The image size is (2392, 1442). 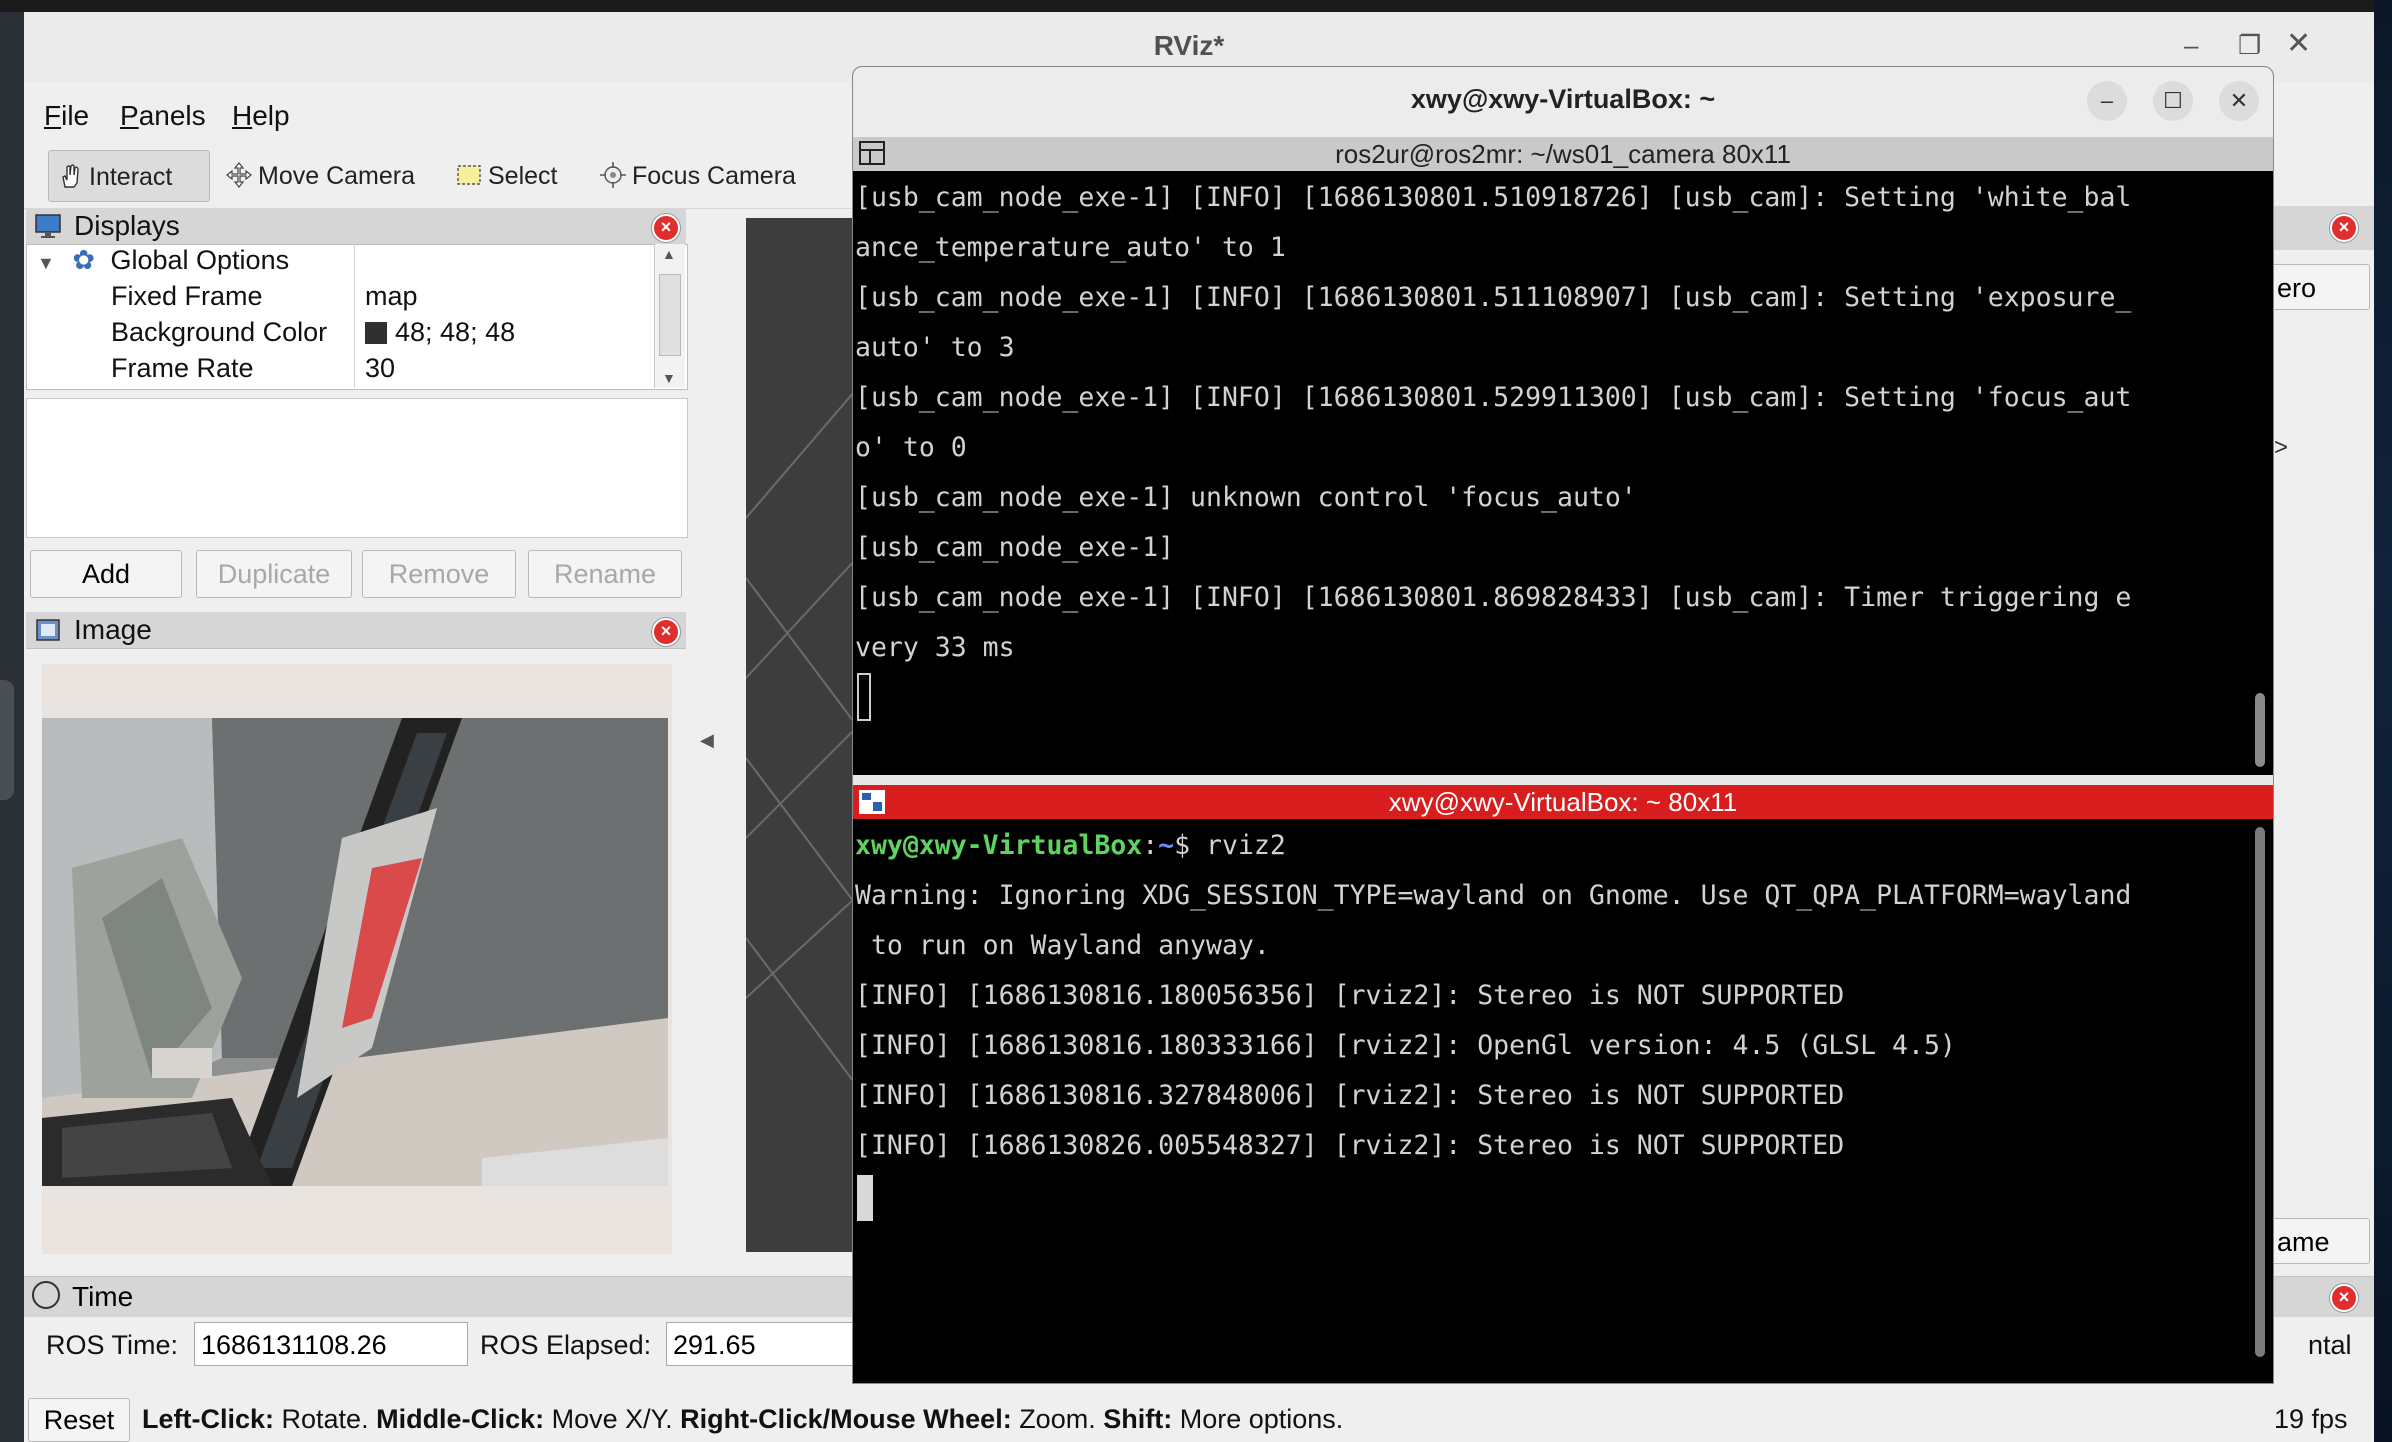 What do you see at coordinates (1150, 845) in the screenshot?
I see `prompt-sep: :` at bounding box center [1150, 845].